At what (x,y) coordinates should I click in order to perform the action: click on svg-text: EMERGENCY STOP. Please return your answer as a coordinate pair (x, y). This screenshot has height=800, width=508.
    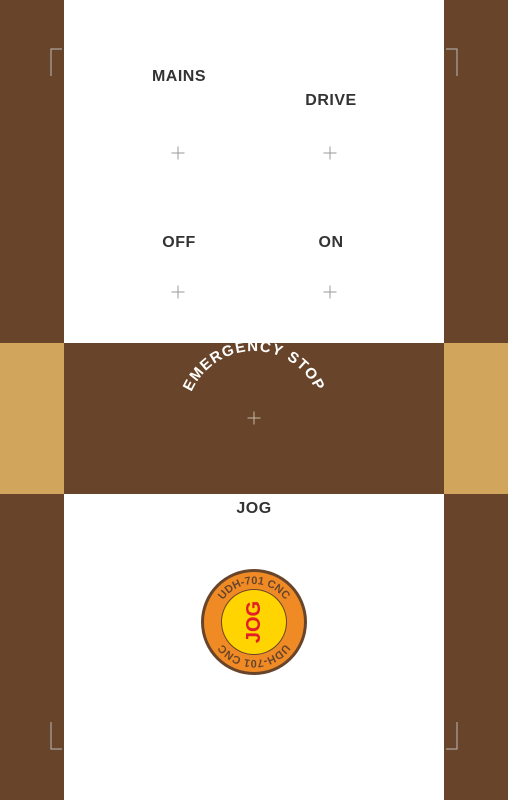
    Looking at the image, I should click on (254, 368).